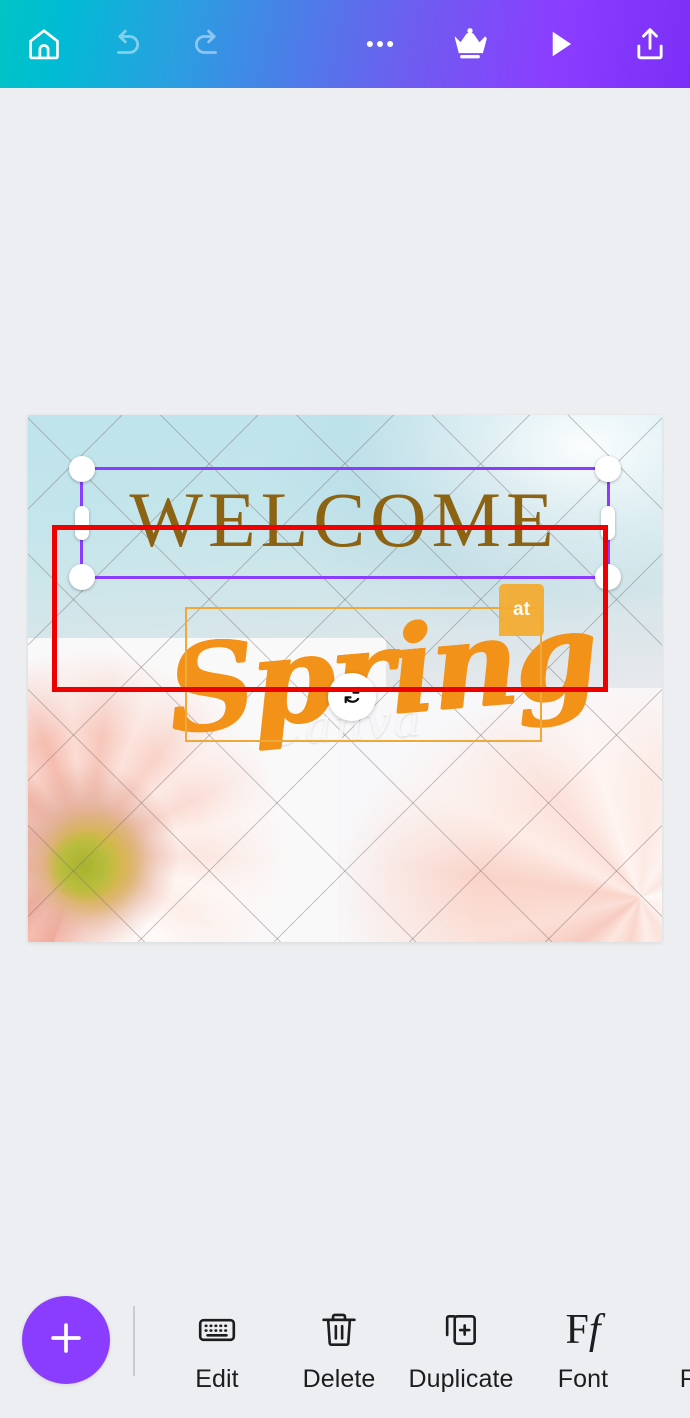 The width and height of the screenshot is (690, 1418). I want to click on rotate-handle, so click(352, 697).